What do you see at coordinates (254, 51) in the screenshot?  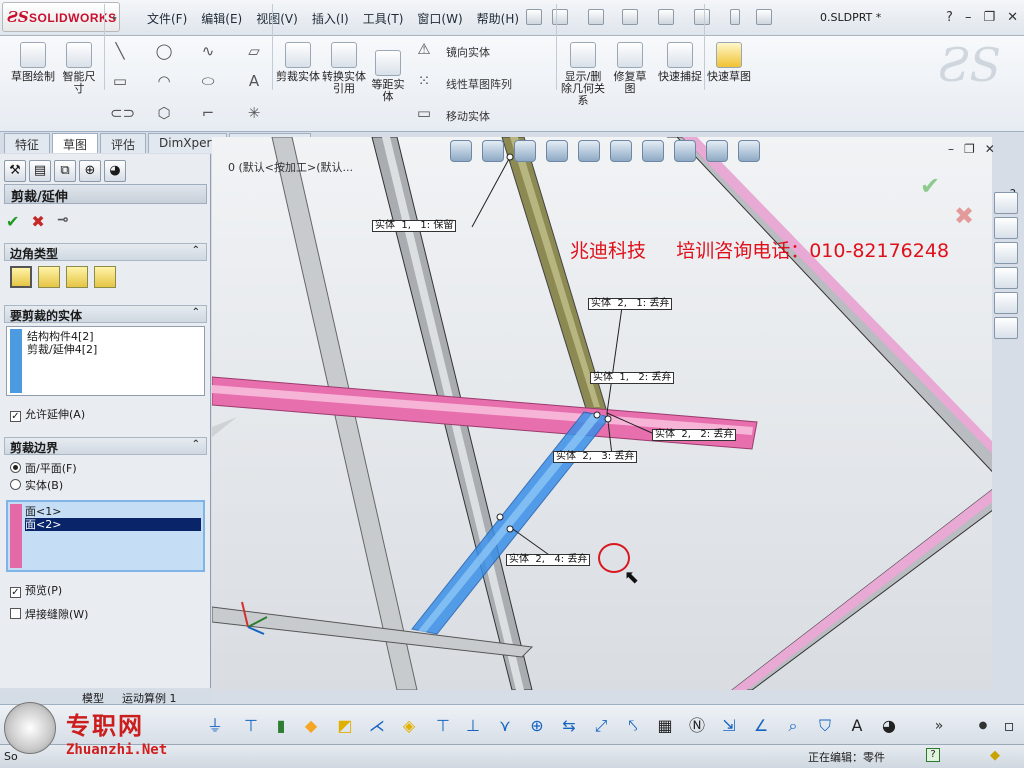 I see `plane-icon: ▱` at bounding box center [254, 51].